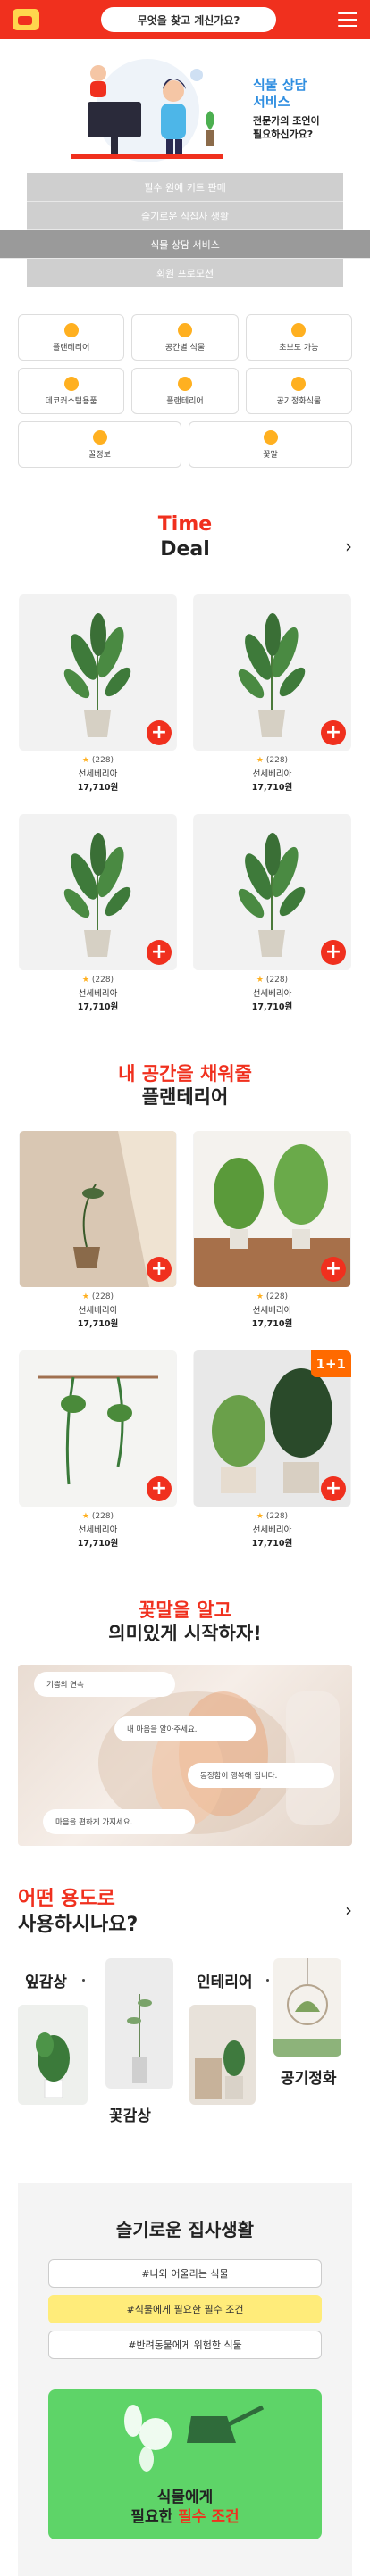 Image resolution: width=370 pixels, height=2576 pixels. Describe the element at coordinates (185, 2230) in the screenshot. I see `plant-life-title: 슬기로운 집사생활` at that location.